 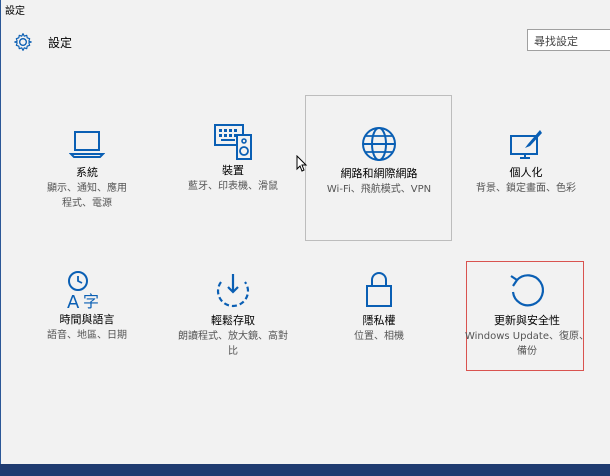 What do you see at coordinates (83, 291) in the screenshot?
I see `time-language-icon: A 字` at bounding box center [83, 291].